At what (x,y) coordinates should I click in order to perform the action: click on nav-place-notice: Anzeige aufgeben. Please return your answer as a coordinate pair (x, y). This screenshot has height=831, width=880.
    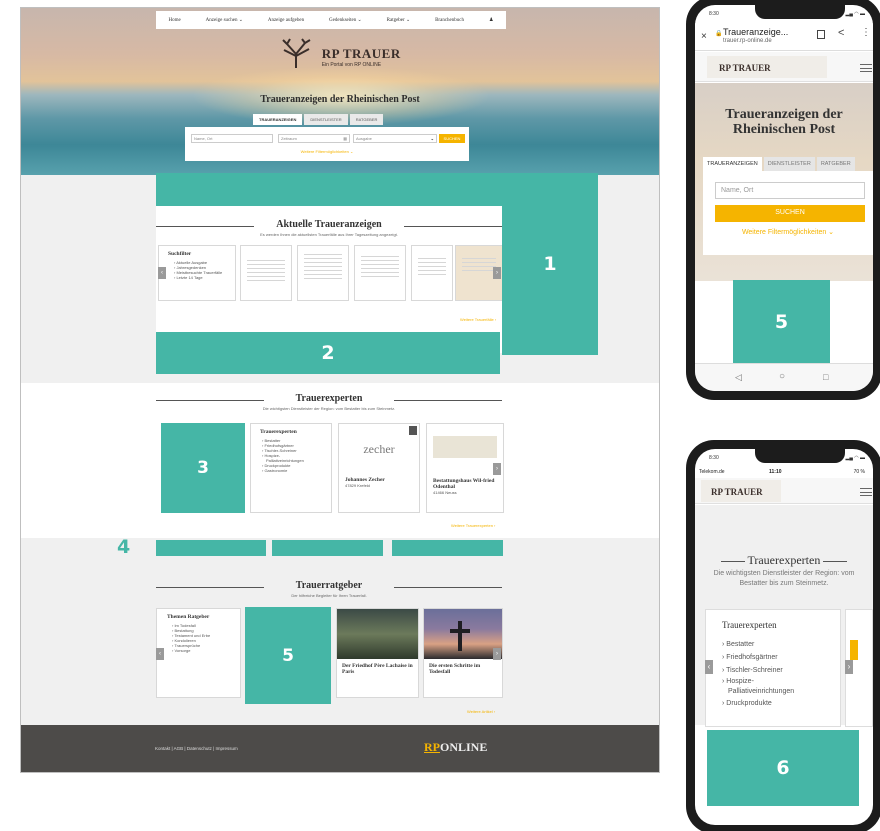
    Looking at the image, I should click on (286, 20).